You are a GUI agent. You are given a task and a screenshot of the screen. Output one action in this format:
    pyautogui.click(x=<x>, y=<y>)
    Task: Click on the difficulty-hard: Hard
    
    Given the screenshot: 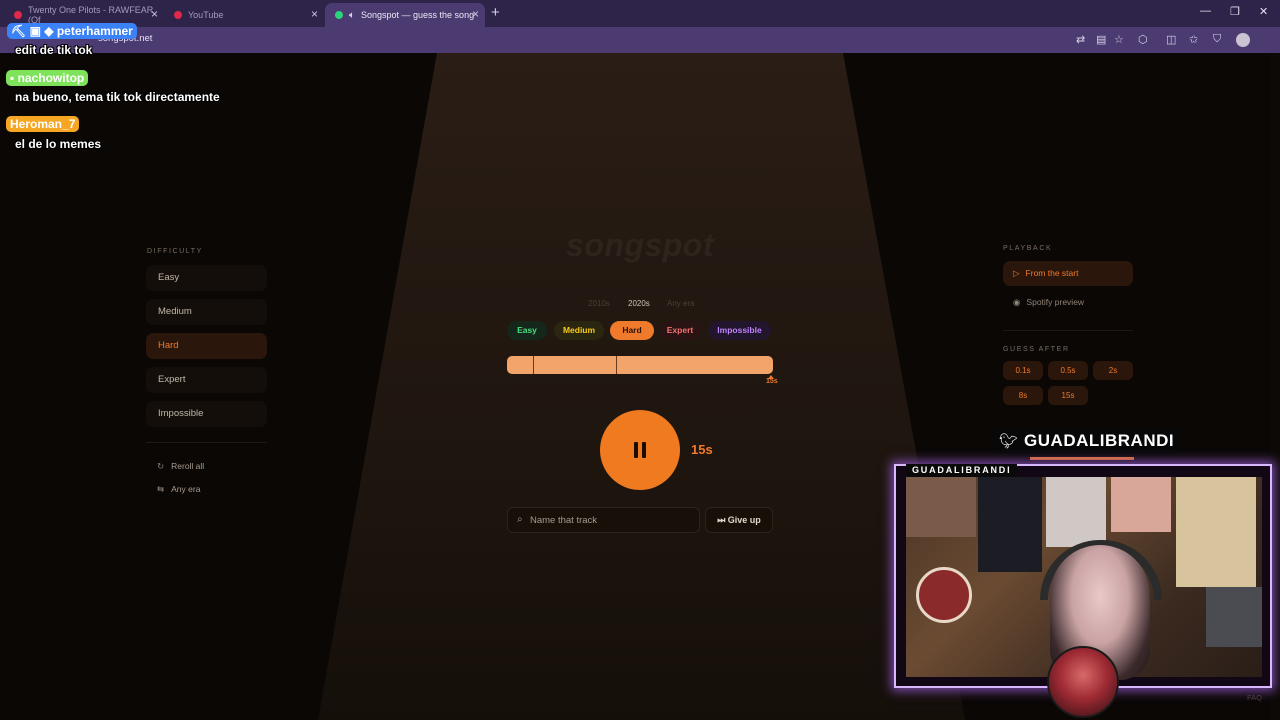 What is the action you would take?
    pyautogui.click(x=206, y=346)
    